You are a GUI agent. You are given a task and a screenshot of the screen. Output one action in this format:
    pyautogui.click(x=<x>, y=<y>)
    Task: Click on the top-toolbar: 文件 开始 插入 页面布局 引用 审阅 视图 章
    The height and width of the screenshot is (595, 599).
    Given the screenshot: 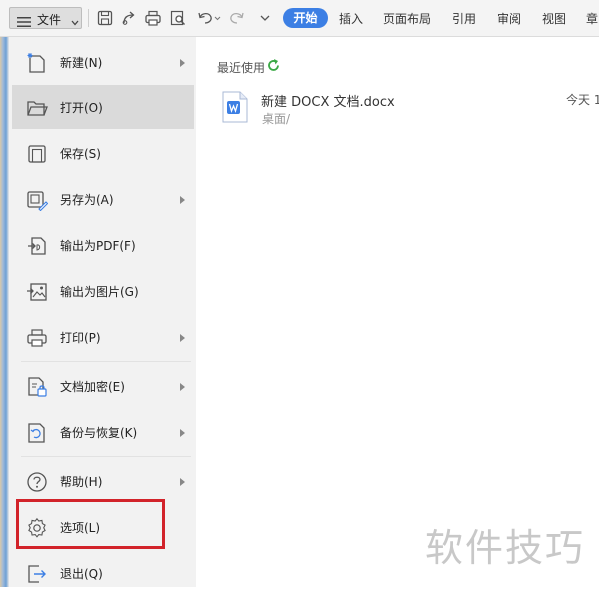 What is the action you would take?
    pyautogui.click(x=299, y=18)
    